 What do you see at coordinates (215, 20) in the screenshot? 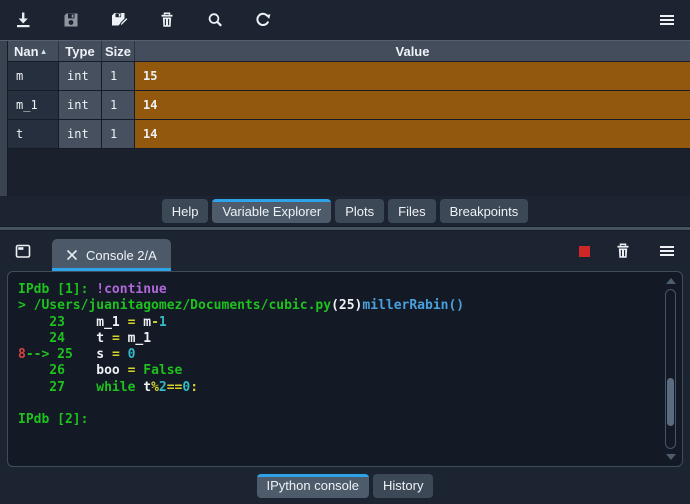
I see `search-variable-icon` at bounding box center [215, 20].